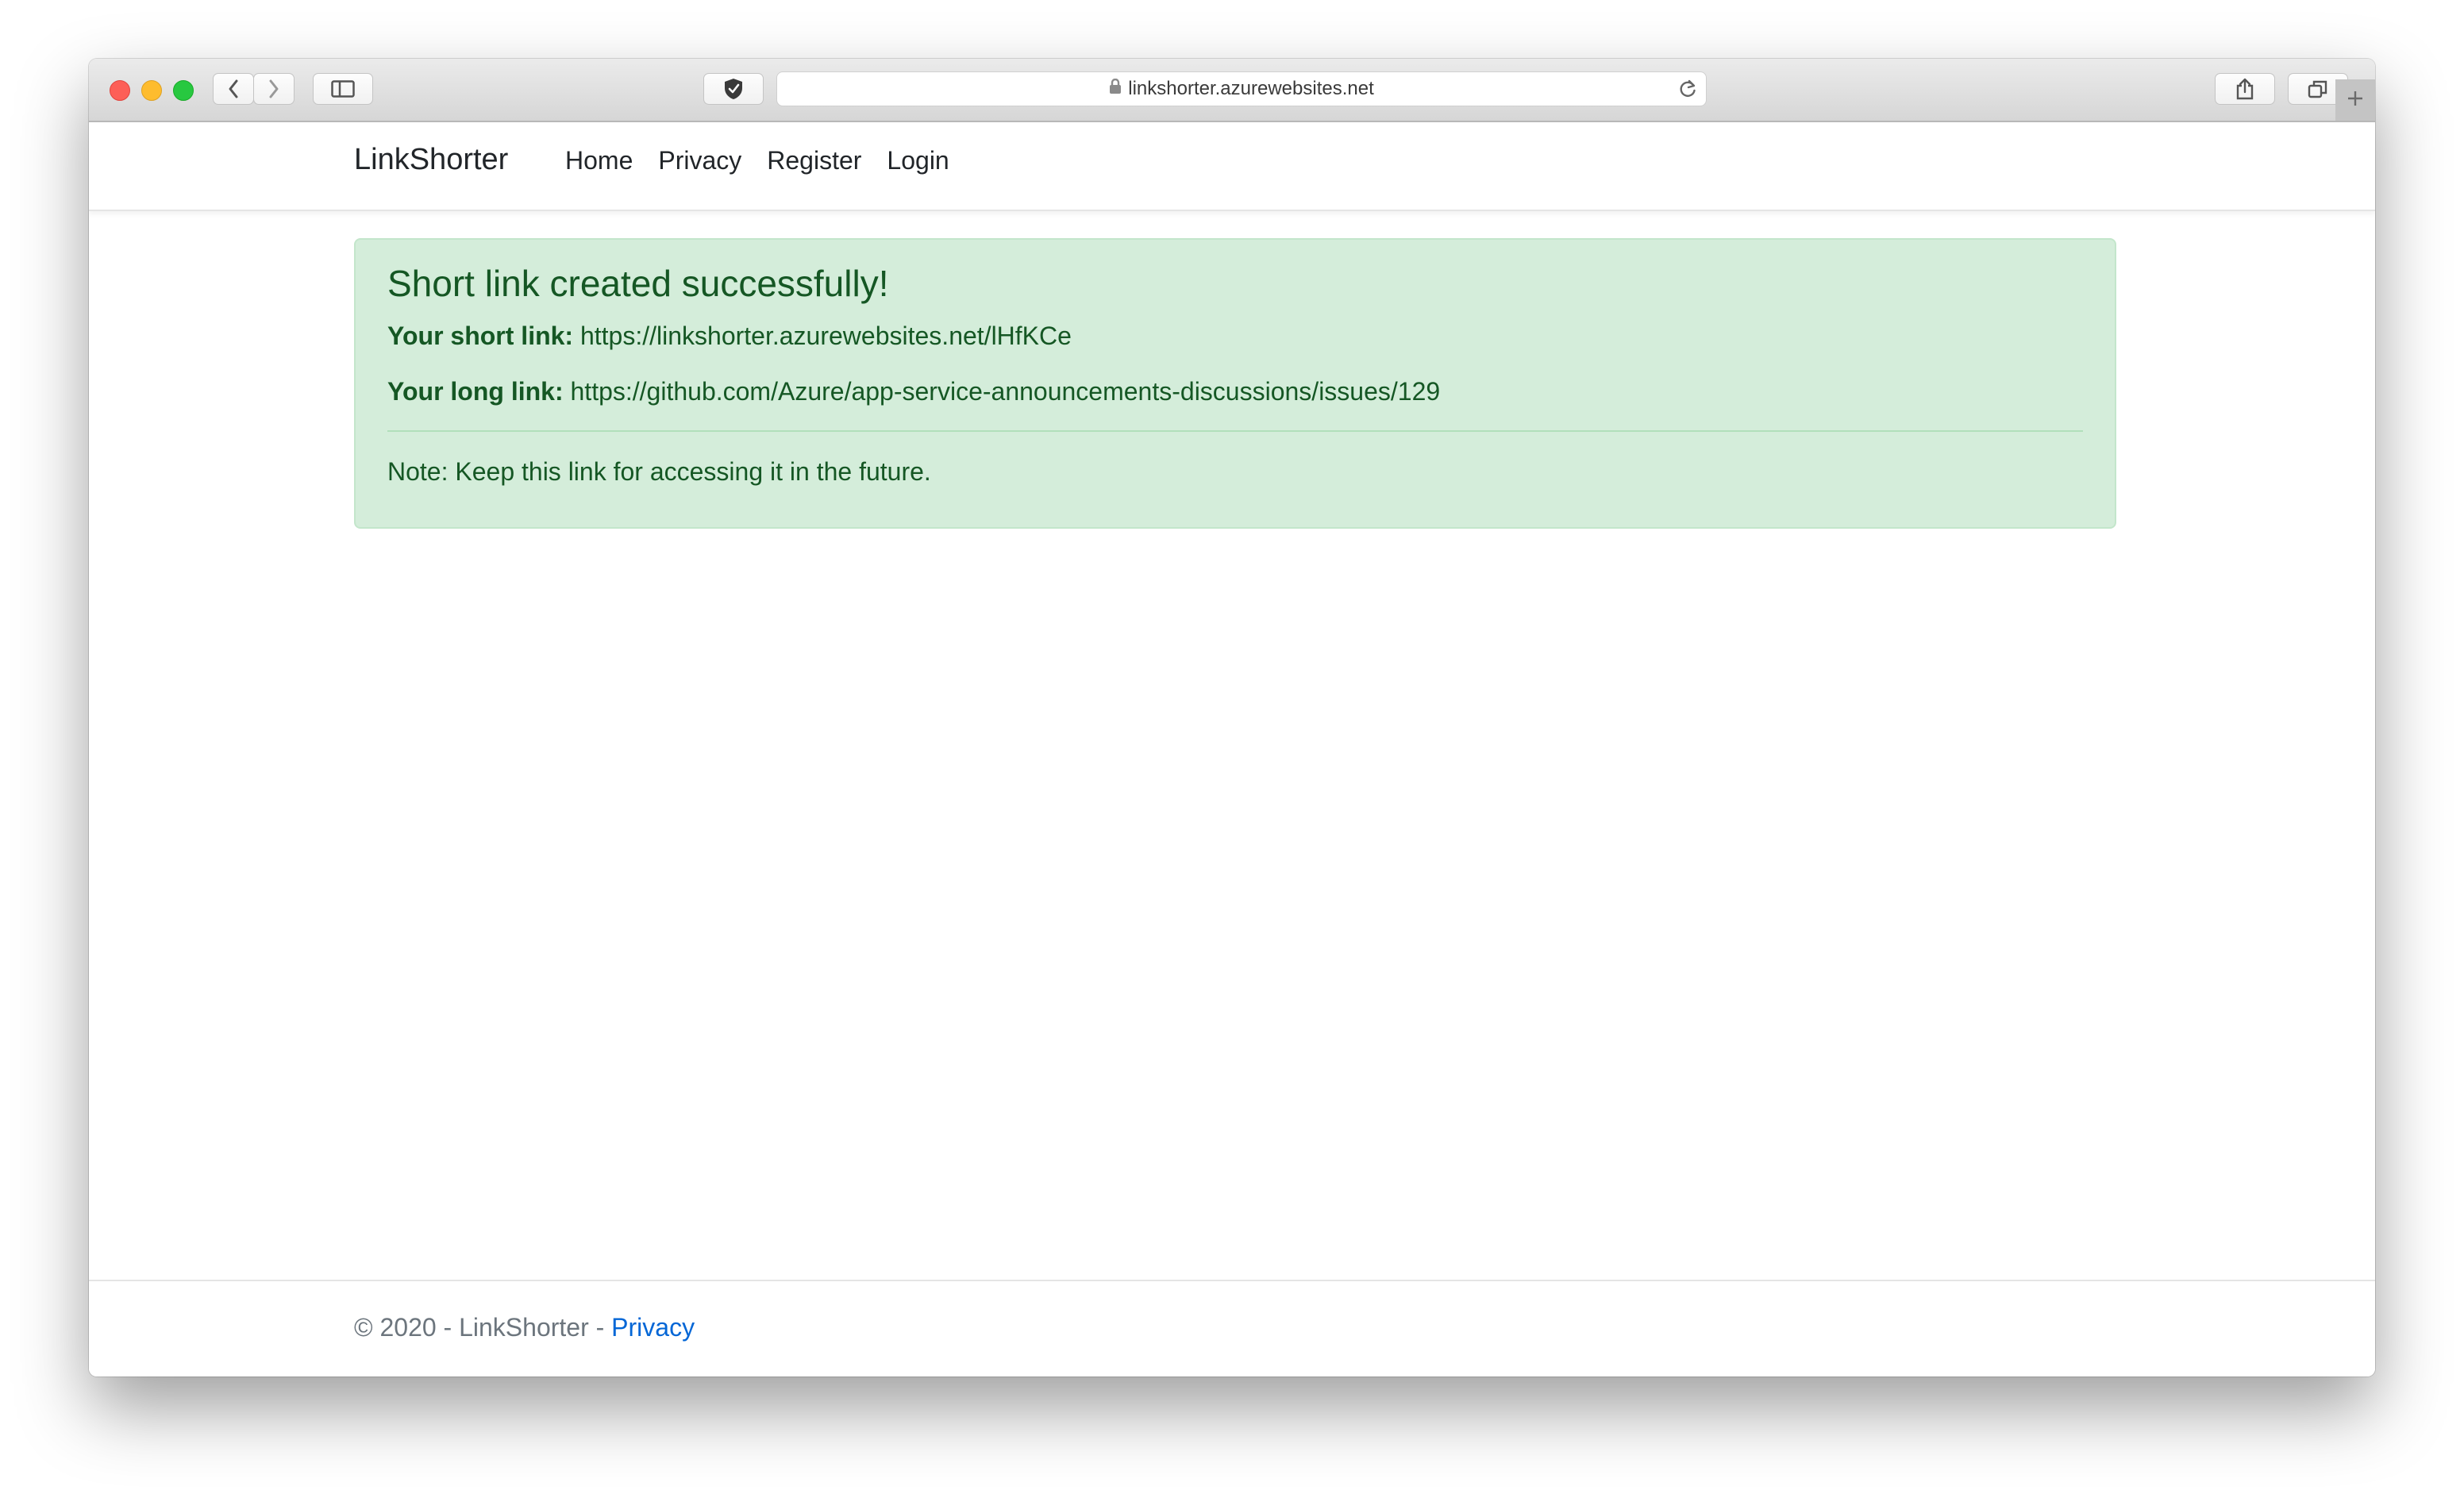 This screenshot has width=2464, height=1494. I want to click on reload-icon, so click(1688, 91).